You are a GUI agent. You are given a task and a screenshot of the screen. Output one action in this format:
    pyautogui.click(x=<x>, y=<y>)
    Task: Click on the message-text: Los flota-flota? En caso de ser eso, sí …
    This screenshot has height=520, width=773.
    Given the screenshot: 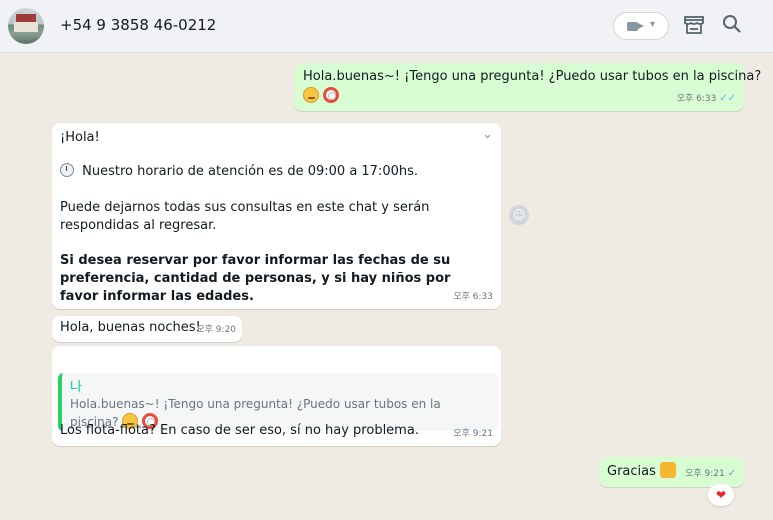 What is the action you would take?
    pyautogui.click(x=239, y=430)
    